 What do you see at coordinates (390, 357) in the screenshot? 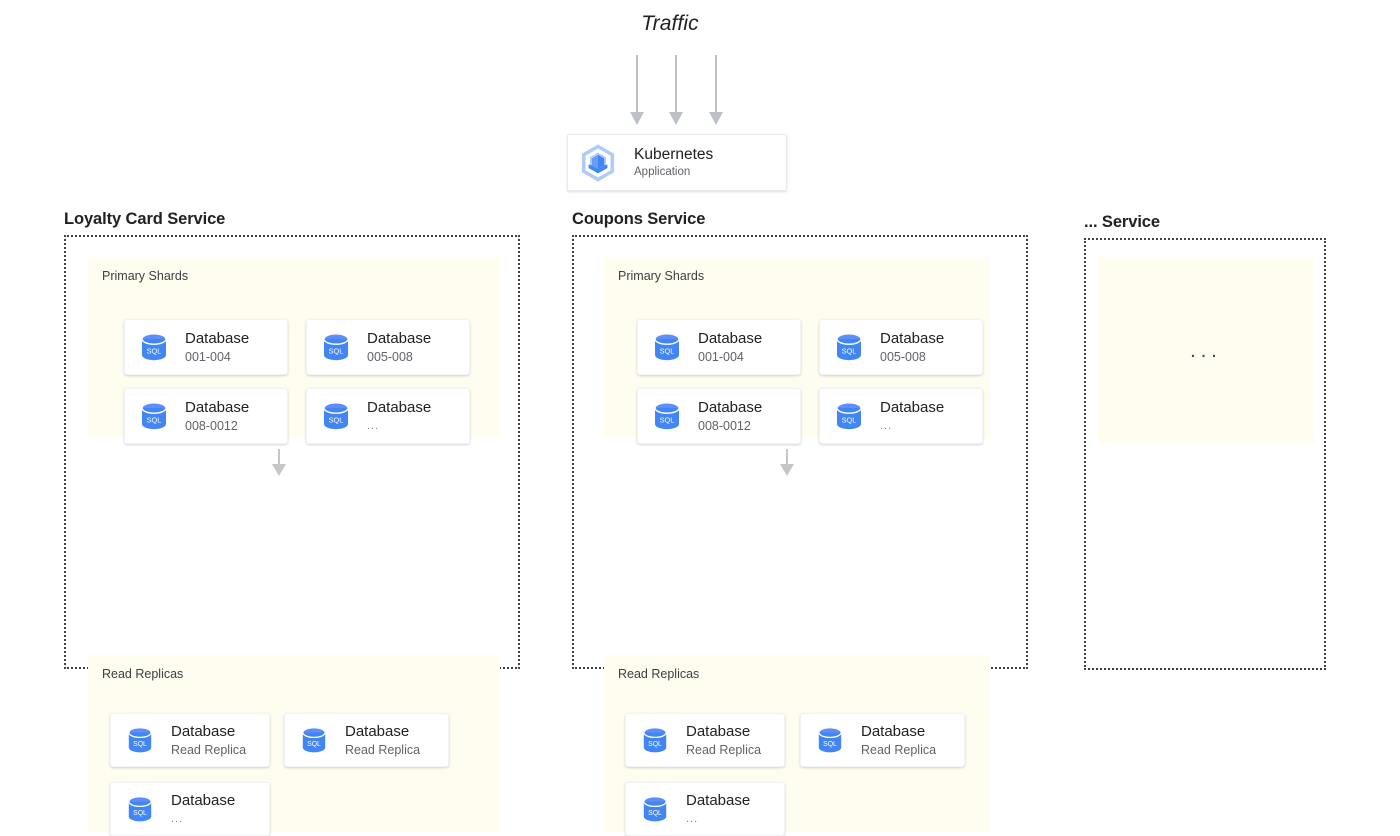
I see `database-subtitle: 005-008` at bounding box center [390, 357].